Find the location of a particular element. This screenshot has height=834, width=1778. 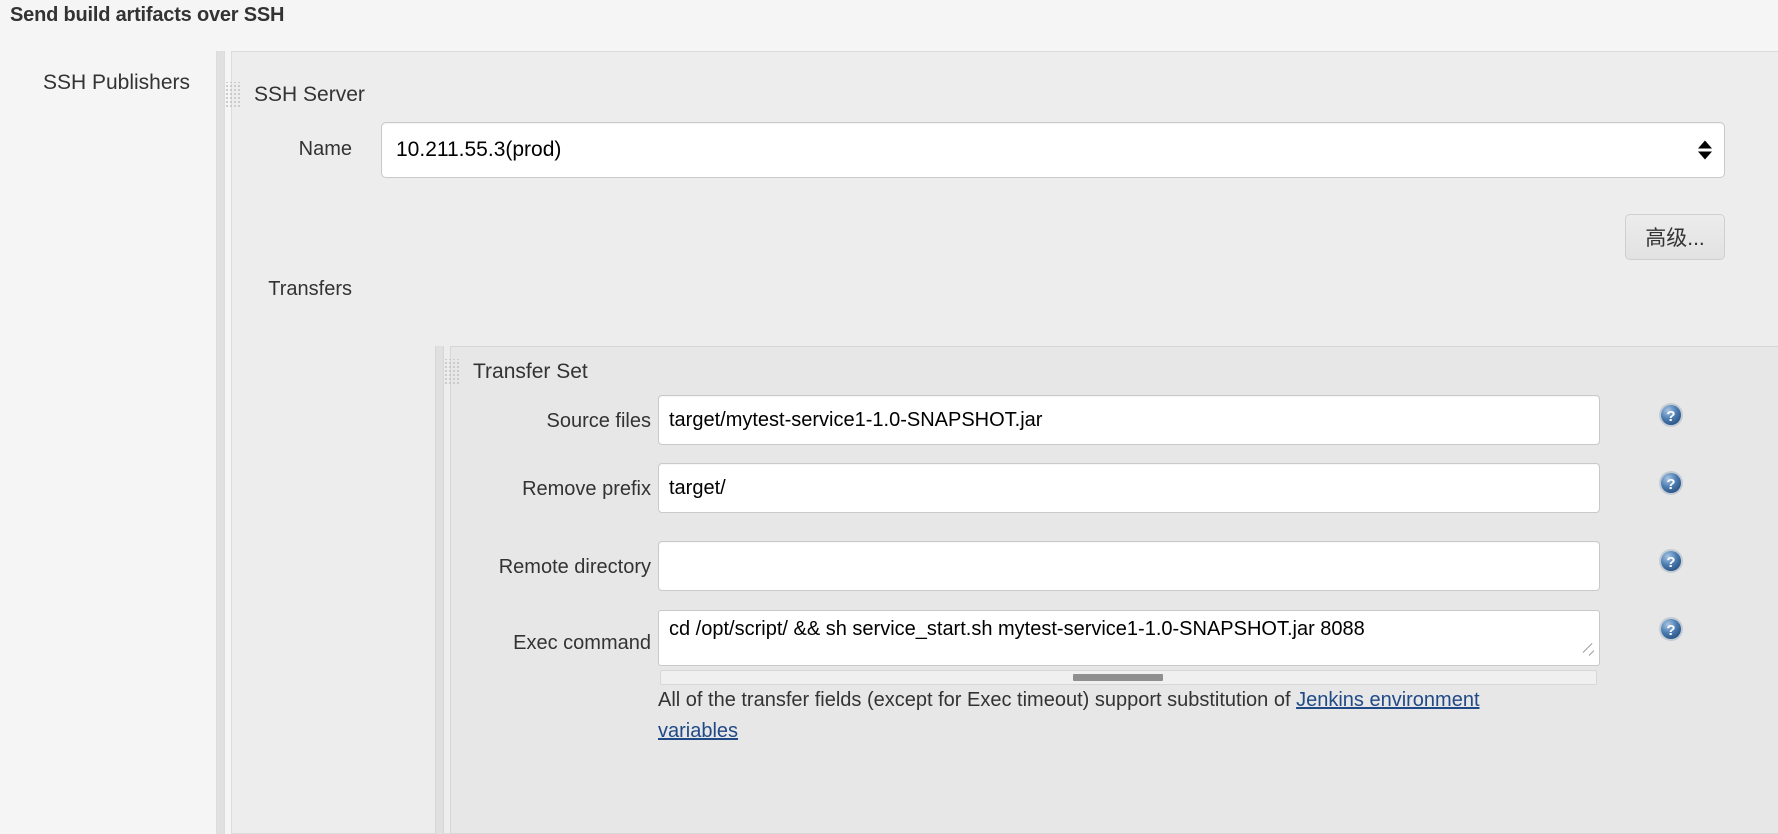

remove-prefix-input is located at coordinates (1129, 488).